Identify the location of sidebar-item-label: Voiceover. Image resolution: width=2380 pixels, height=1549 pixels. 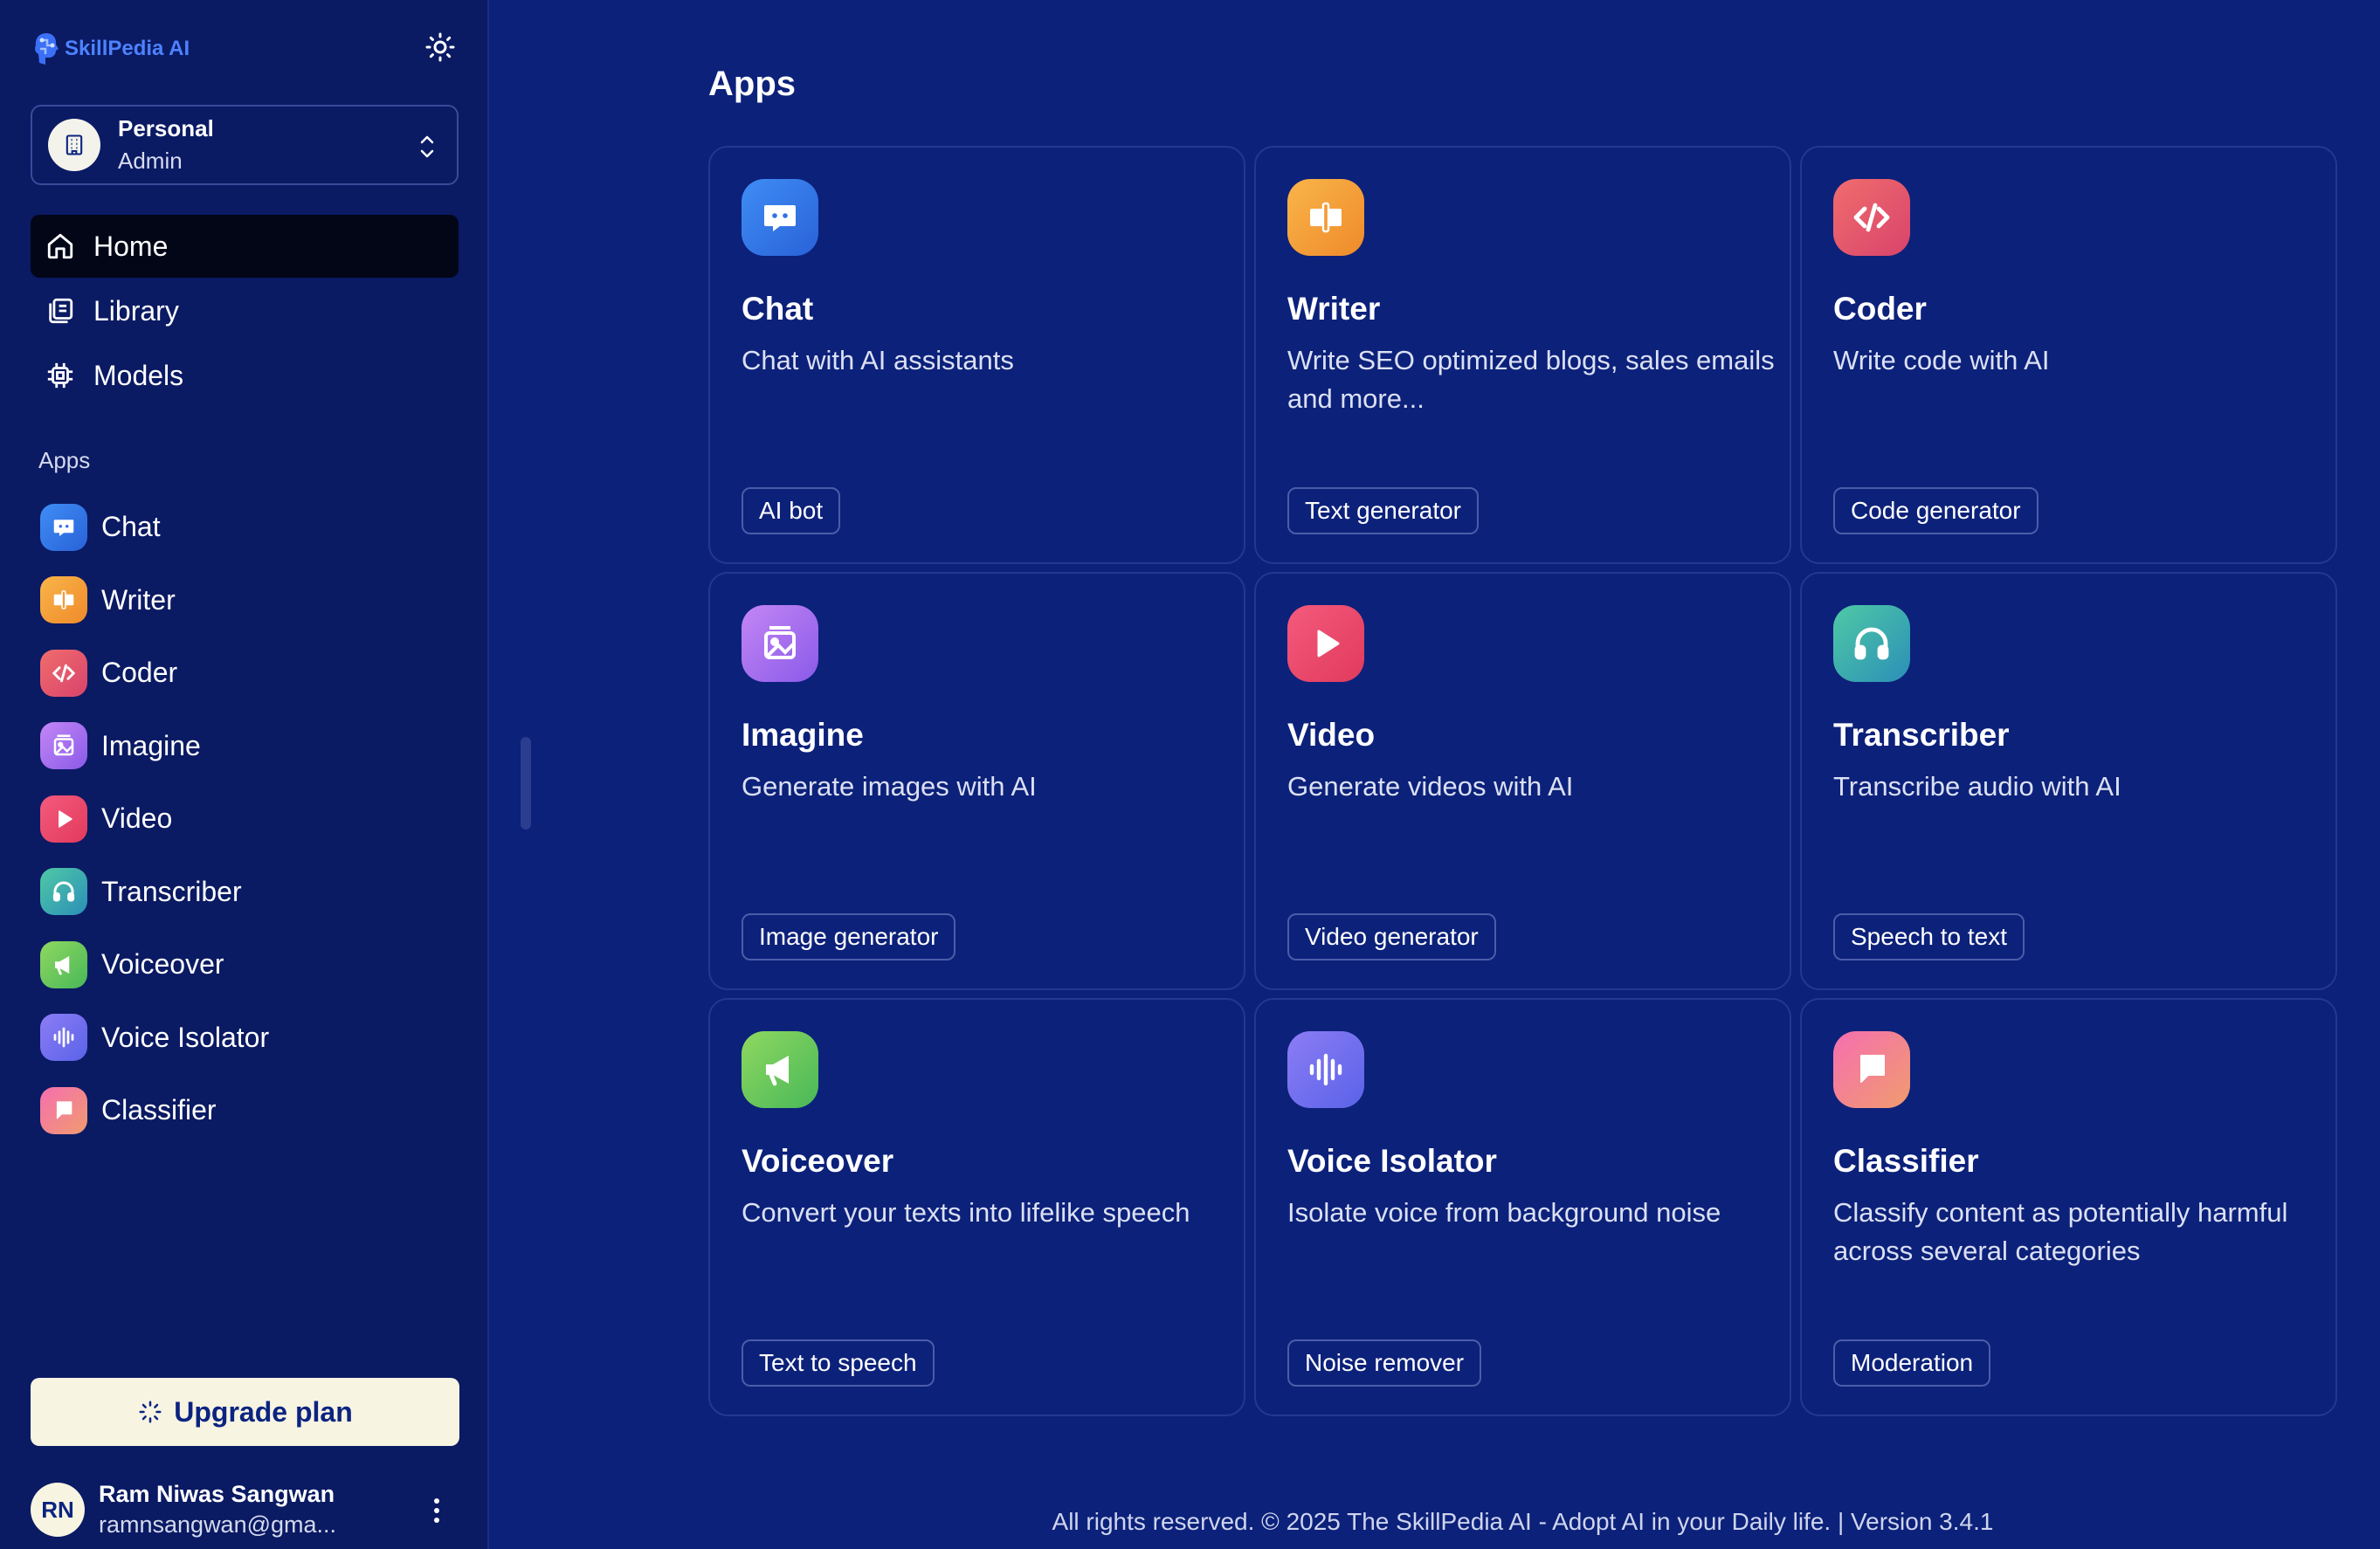
(162, 964).